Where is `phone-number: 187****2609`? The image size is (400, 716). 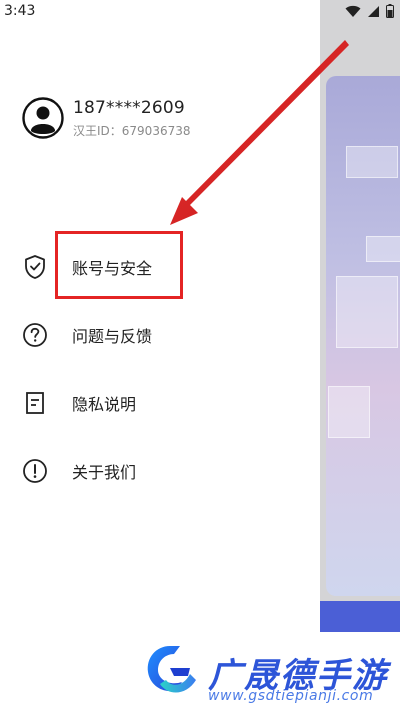
phone-number: 187****2609 is located at coordinates (129, 107).